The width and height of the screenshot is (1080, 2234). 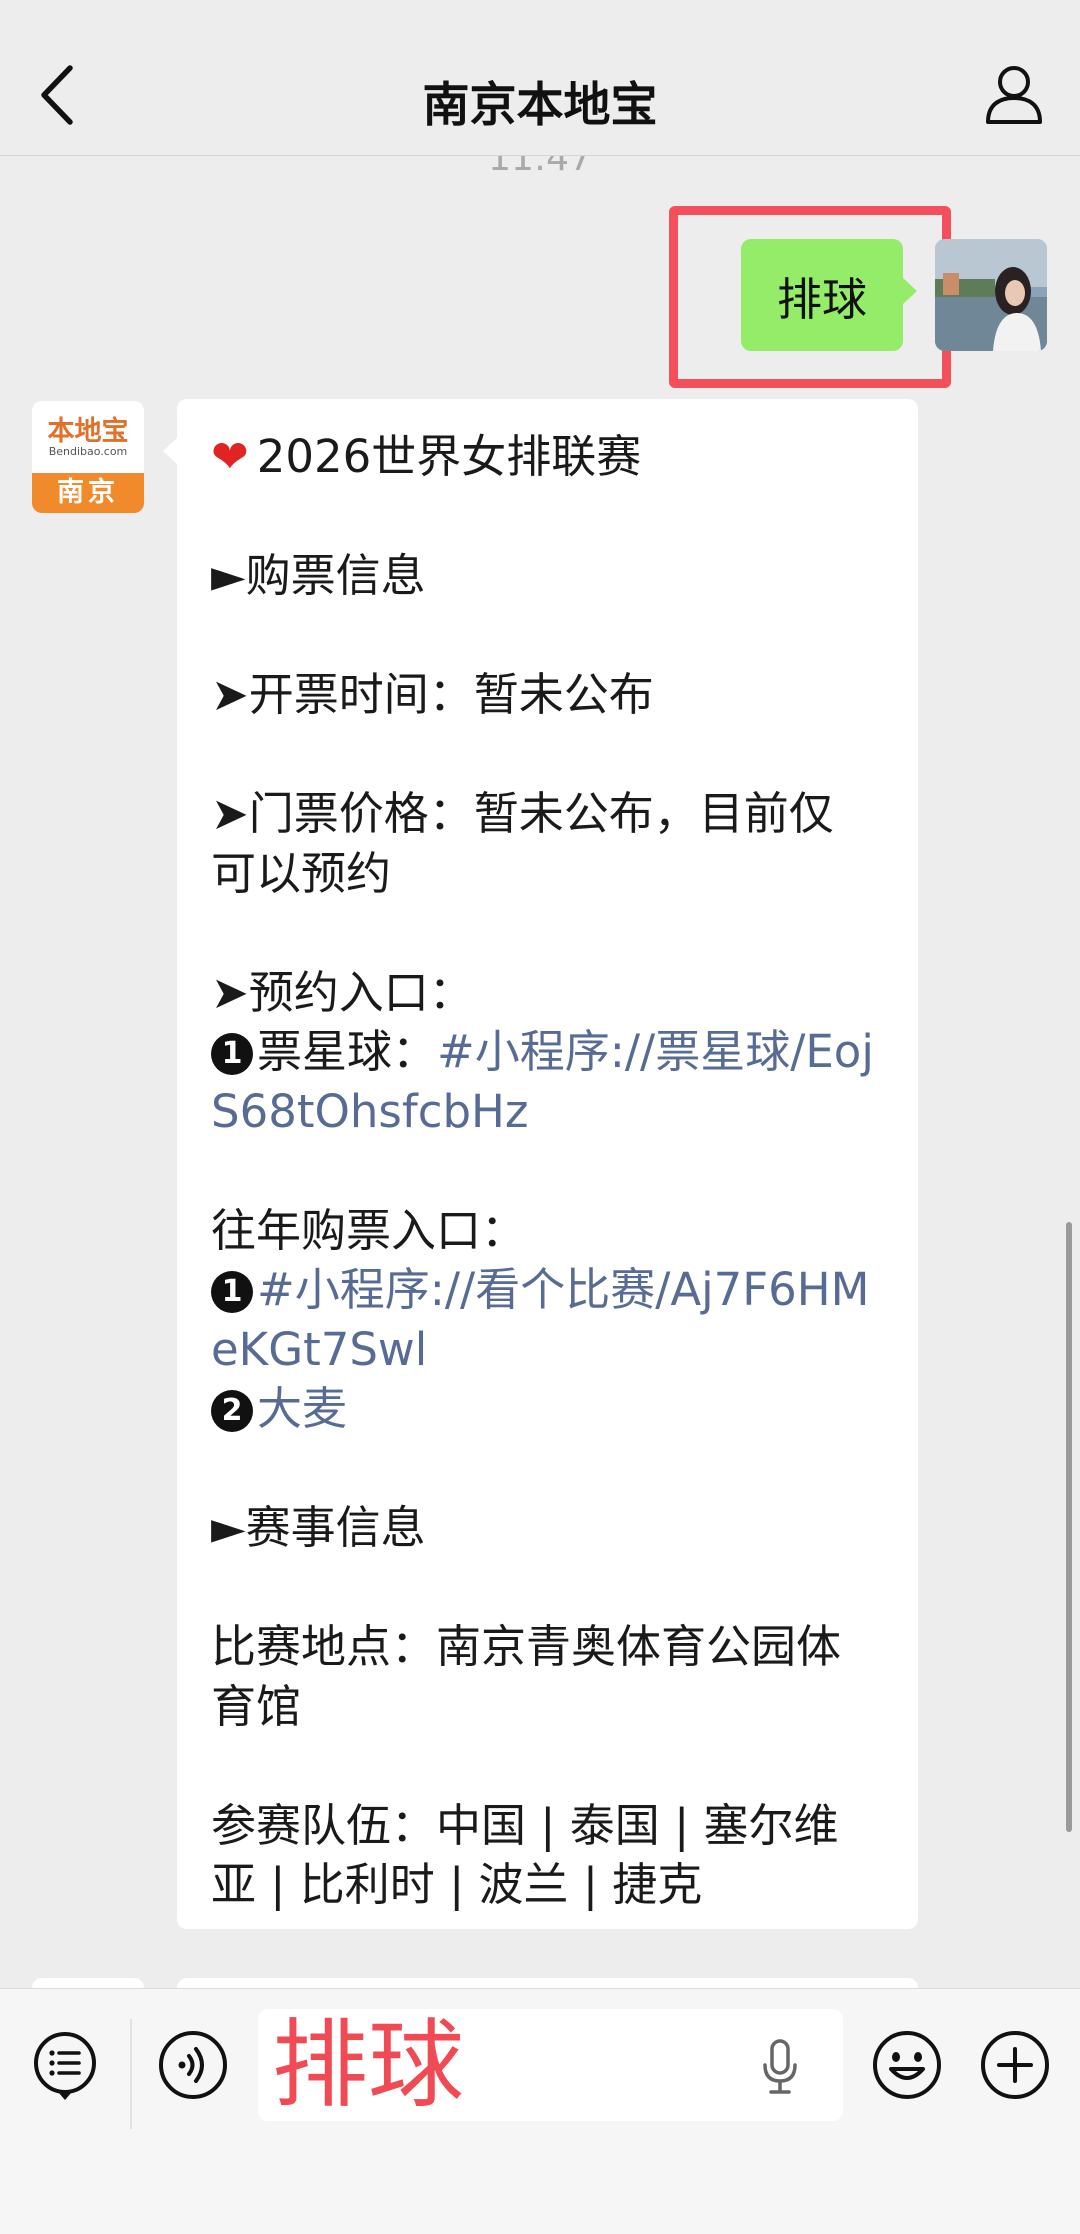 What do you see at coordinates (525, 1825) in the screenshot?
I see `teams-text-line1: 参赛队伍：中国 | 泰国 | 塞尔维` at bounding box center [525, 1825].